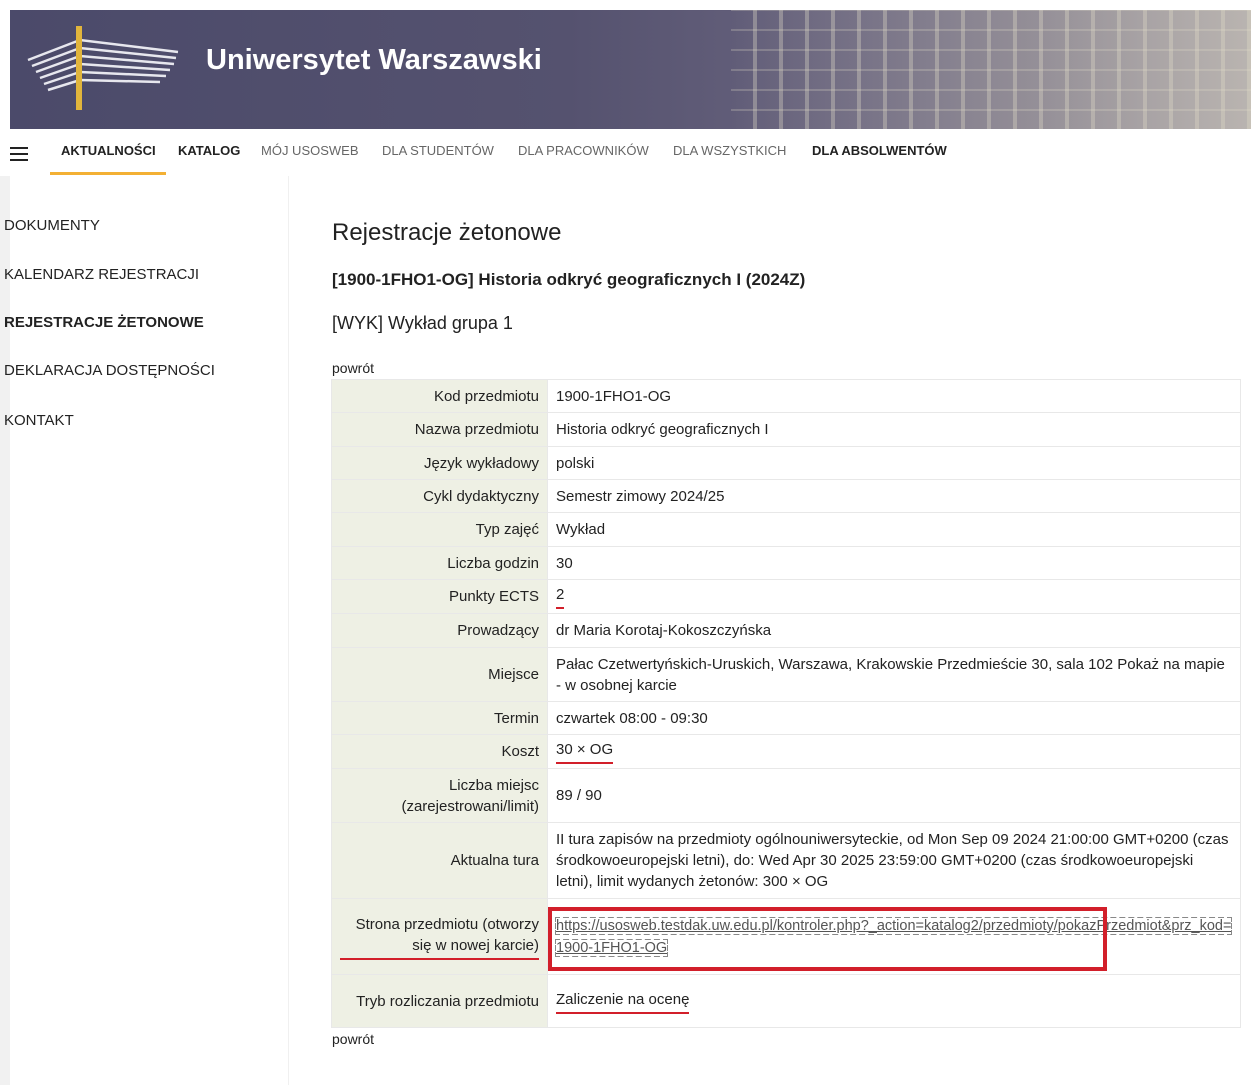 The image size is (1251, 1085). I want to click on table-row: Termin czwartek 08:00 - 09:30, so click(786, 718).